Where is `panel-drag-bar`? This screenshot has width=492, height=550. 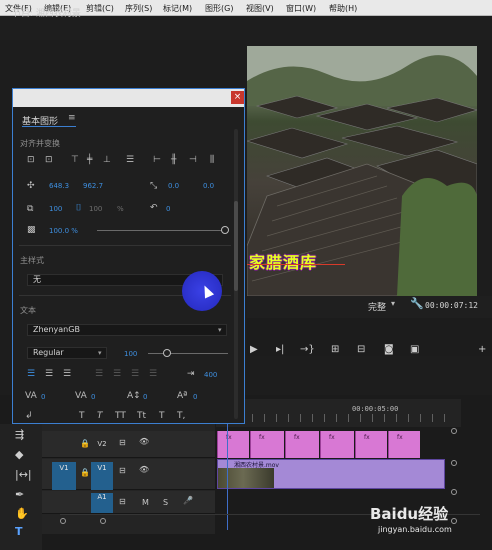 panel-drag-bar is located at coordinates (128, 98).